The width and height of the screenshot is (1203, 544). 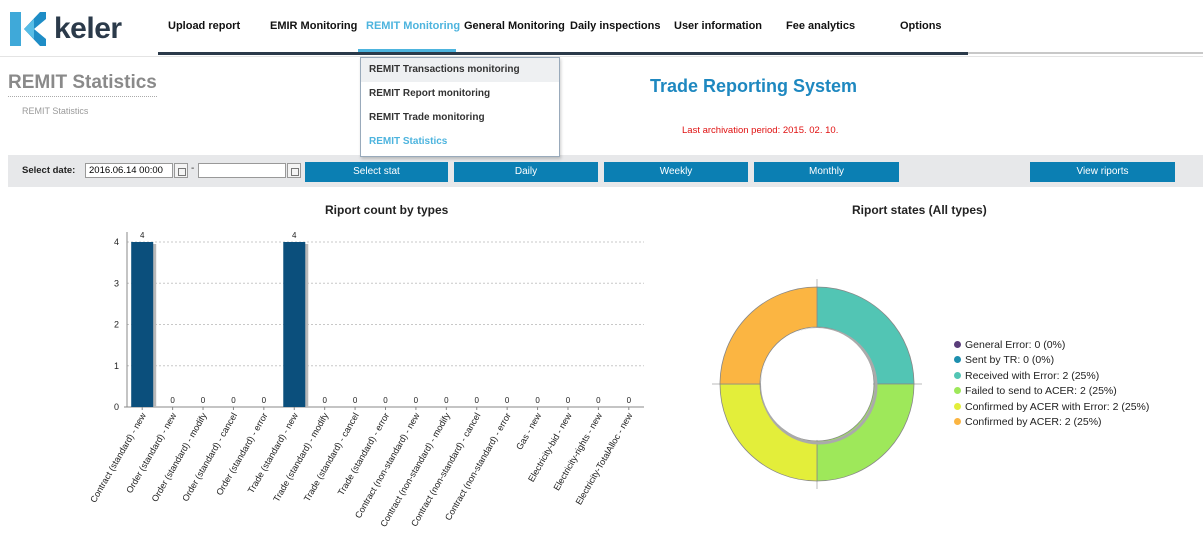 What do you see at coordinates (88, 28) in the screenshot?
I see `brand-name: keler` at bounding box center [88, 28].